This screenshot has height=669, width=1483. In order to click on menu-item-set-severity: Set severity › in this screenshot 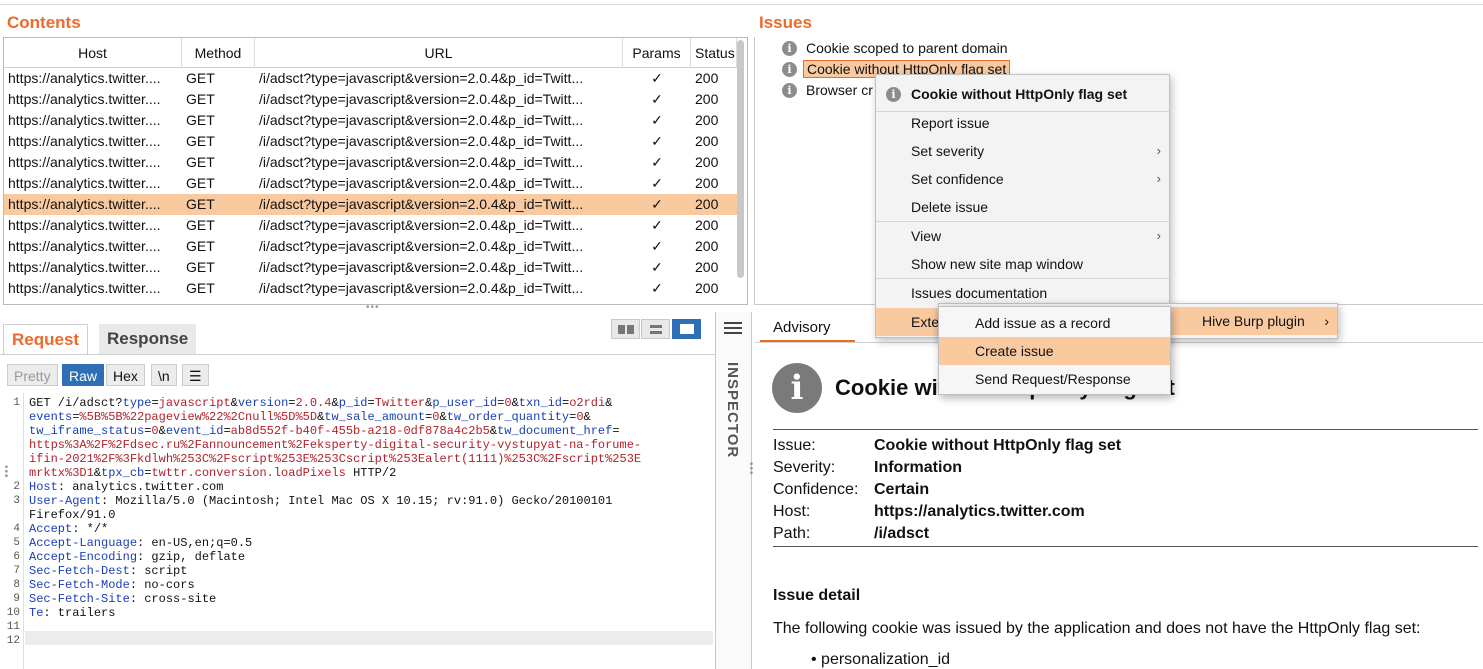, I will do `click(1022, 151)`.